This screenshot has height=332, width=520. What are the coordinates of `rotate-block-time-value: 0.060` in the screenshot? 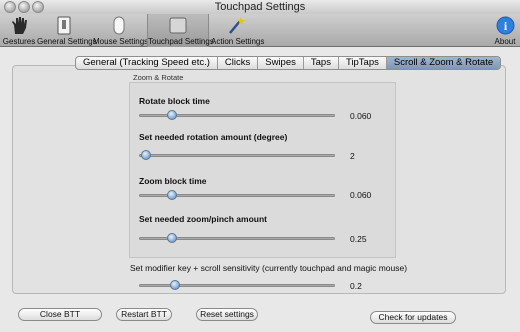 It's located at (361, 116).